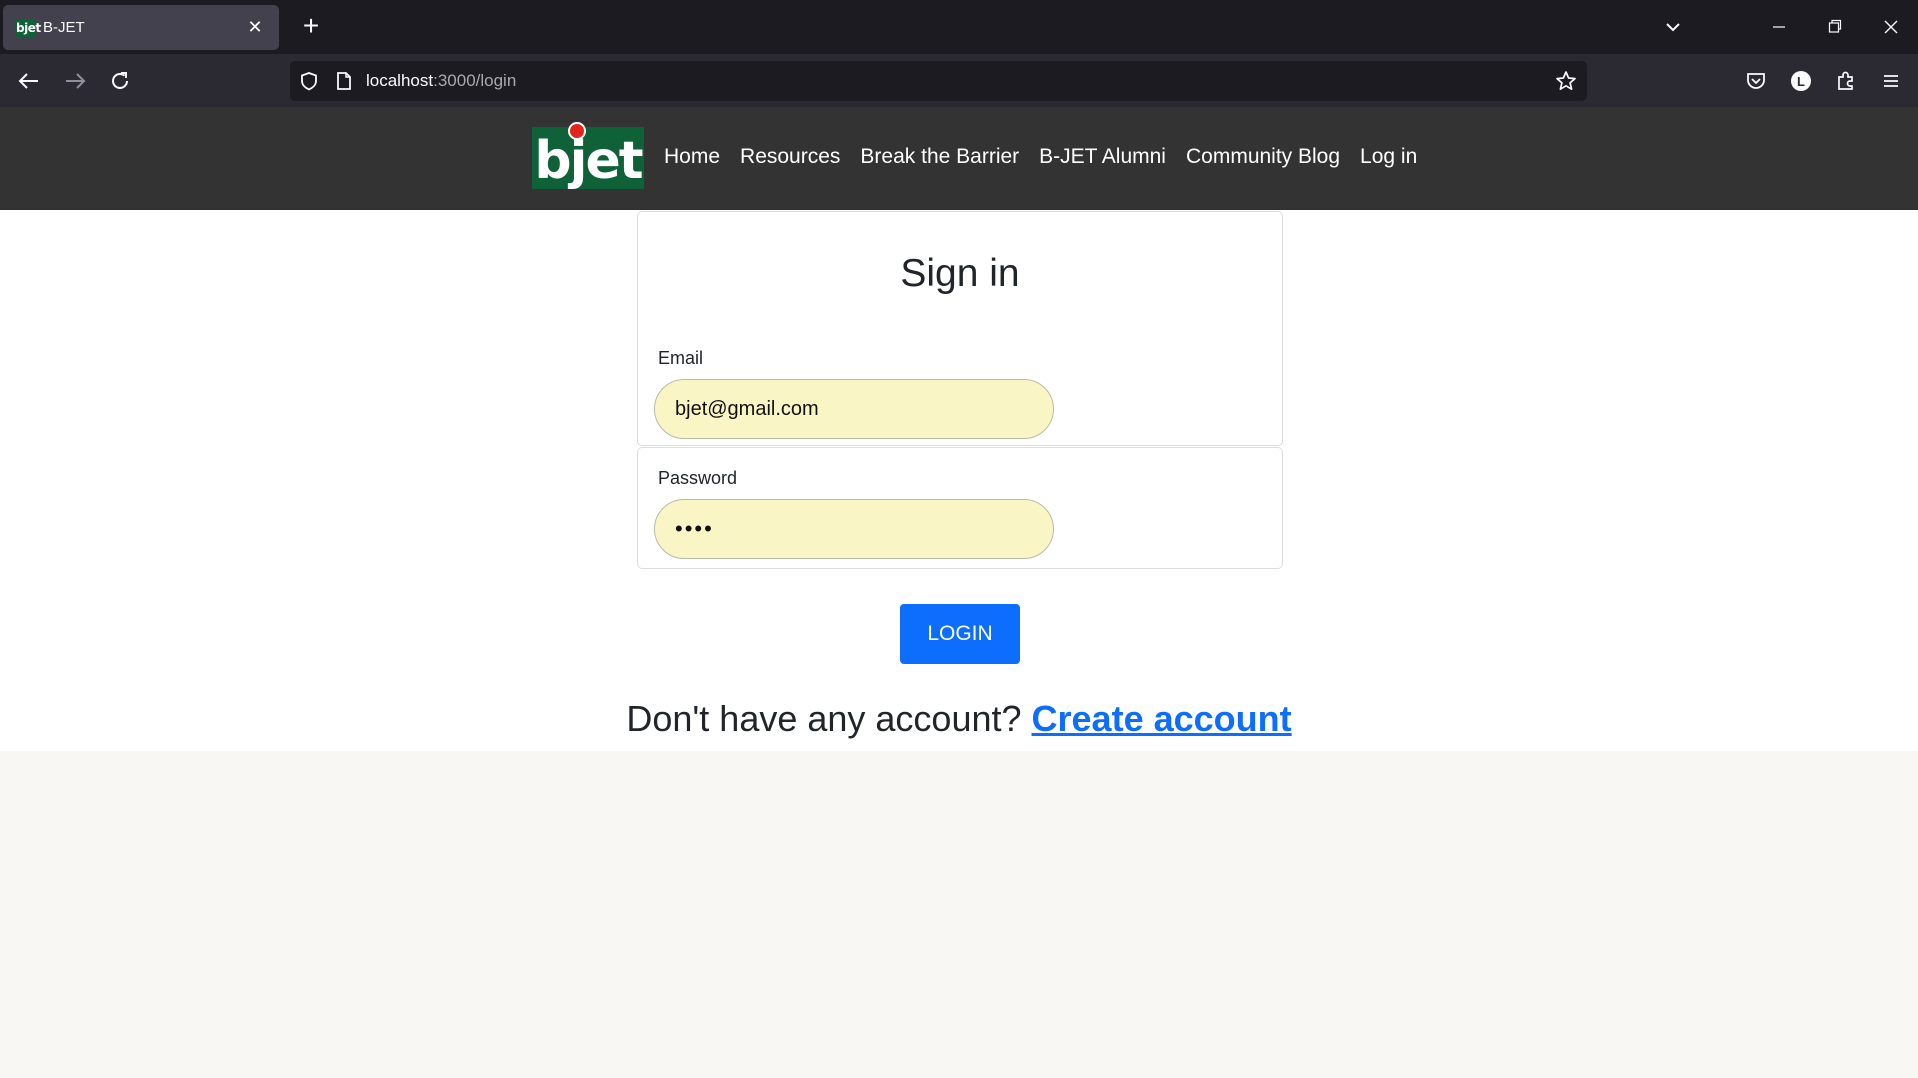  What do you see at coordinates (1779, 27) in the screenshot?
I see `window-minimize-icon` at bounding box center [1779, 27].